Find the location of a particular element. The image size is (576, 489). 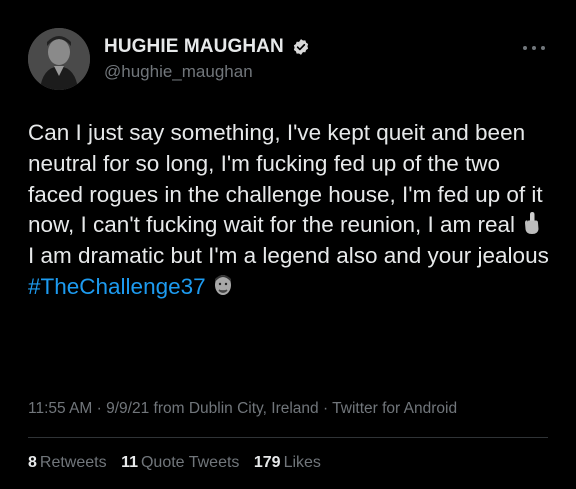

tweet-stats: 8 Retweets 11 Quote Tweets 179 Likes is located at coordinates (179, 463).